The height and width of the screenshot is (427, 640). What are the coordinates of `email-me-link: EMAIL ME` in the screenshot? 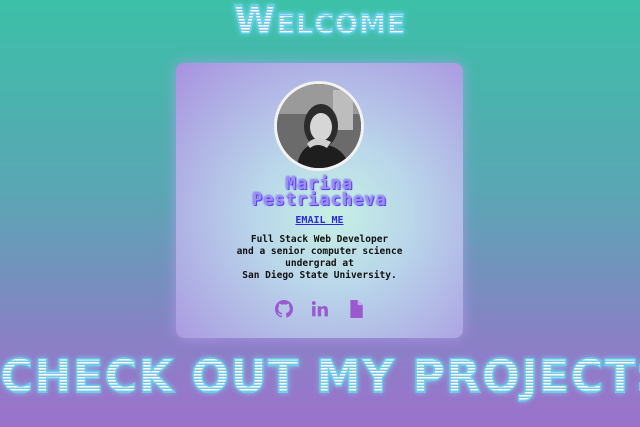 It's located at (319, 220).